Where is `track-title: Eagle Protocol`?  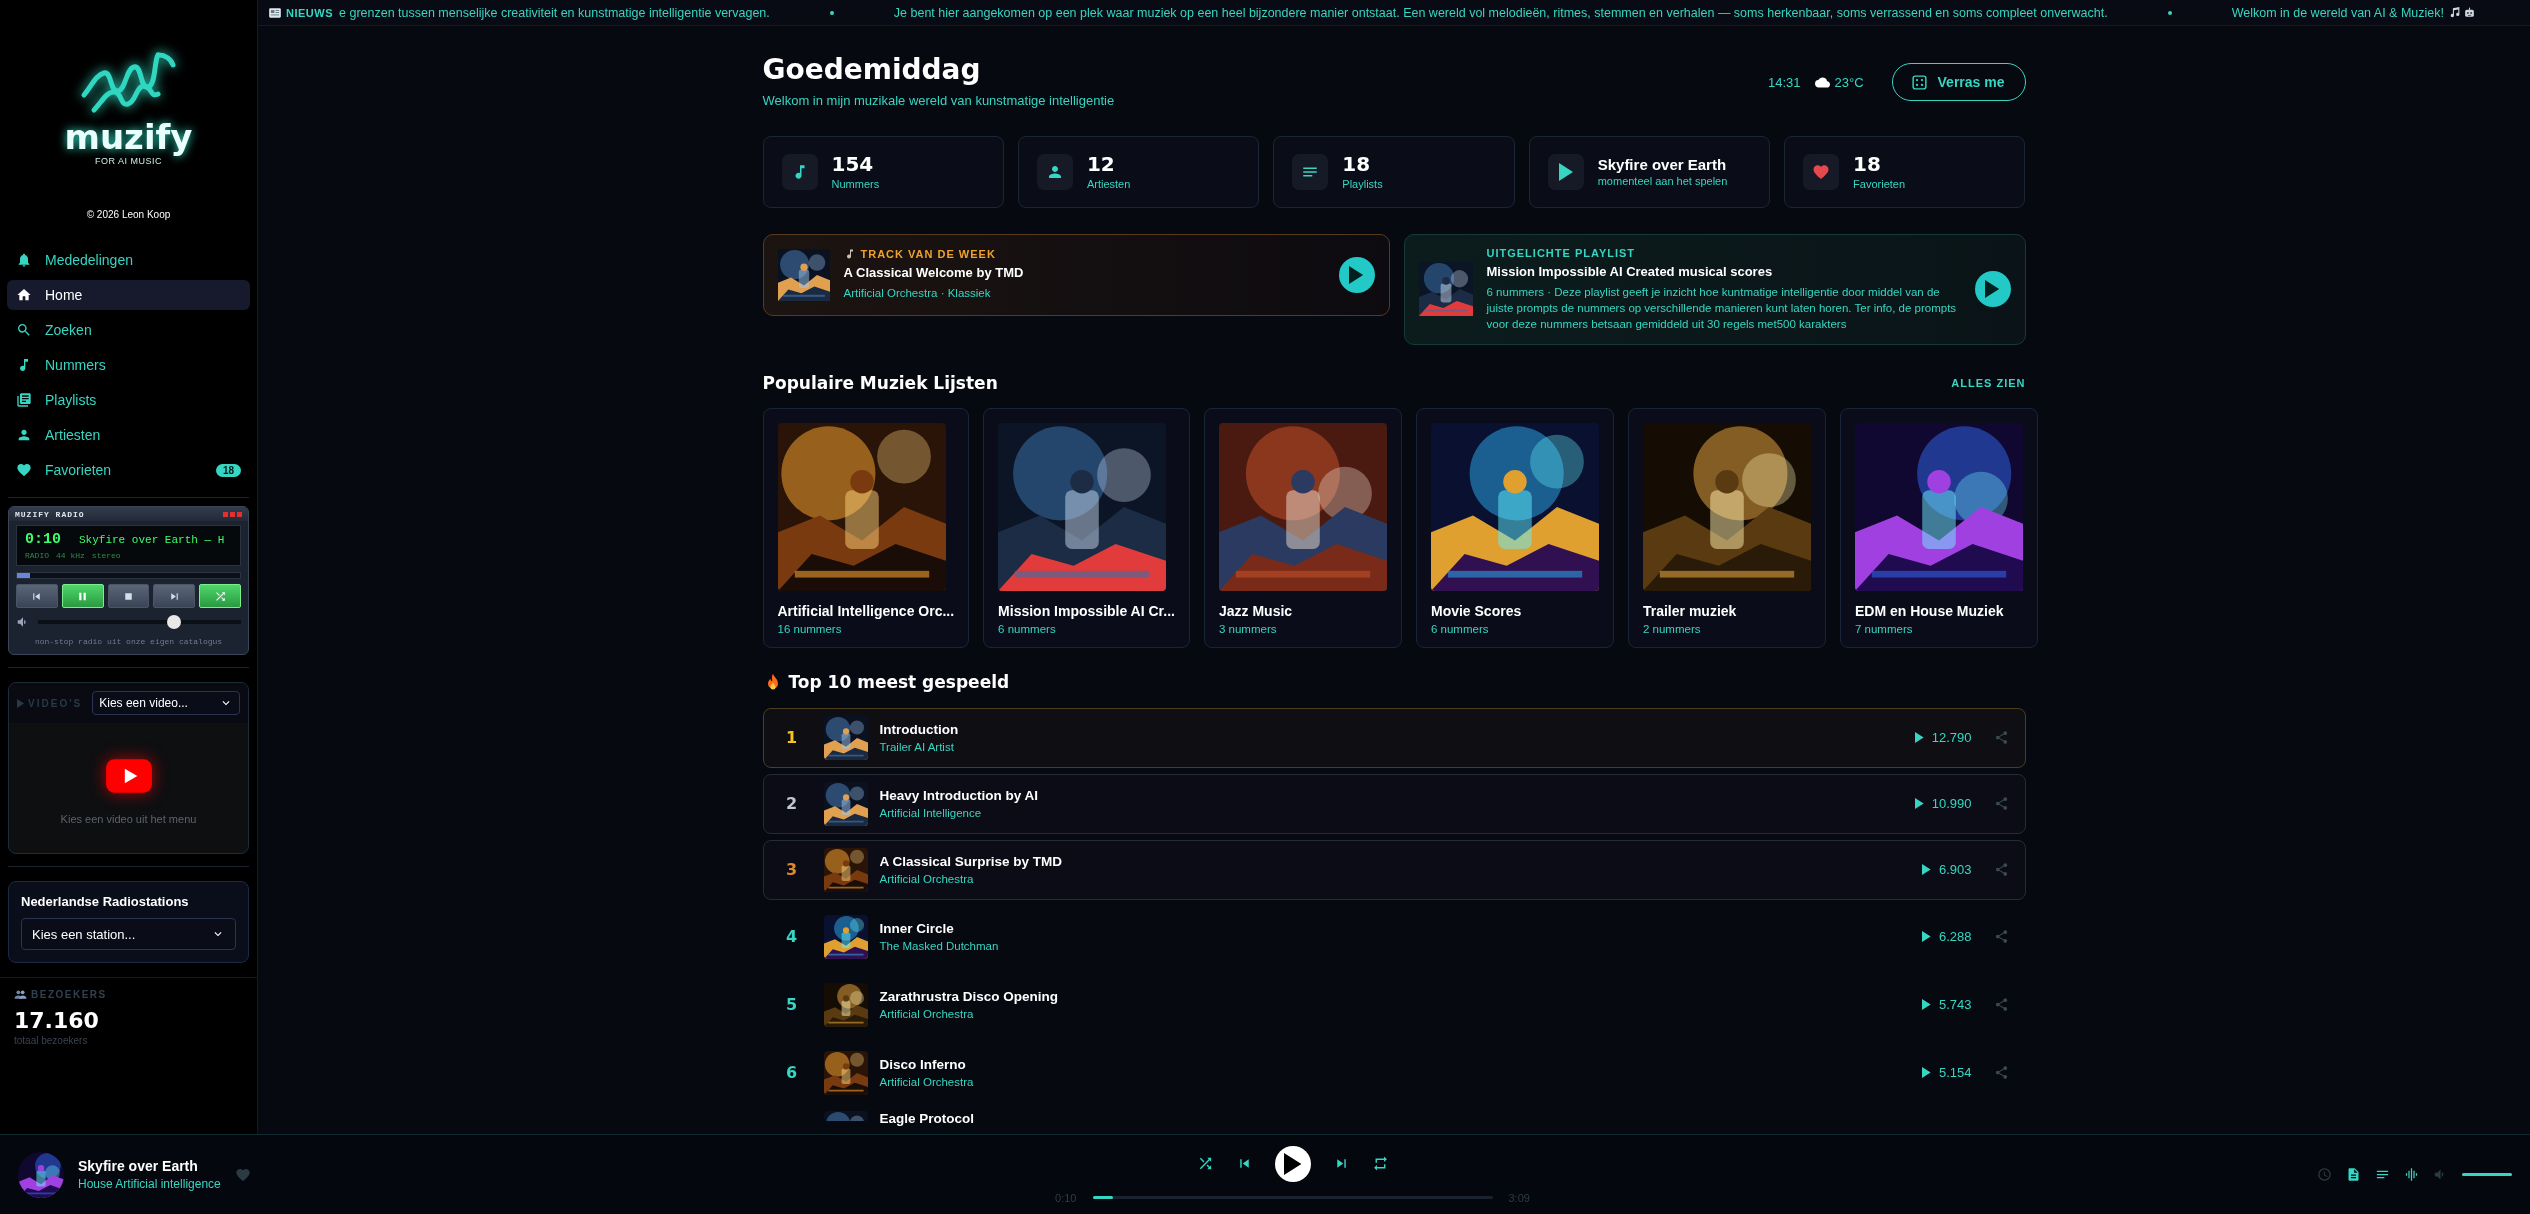
track-title: Eagle Protocol is located at coordinates (927, 1118).